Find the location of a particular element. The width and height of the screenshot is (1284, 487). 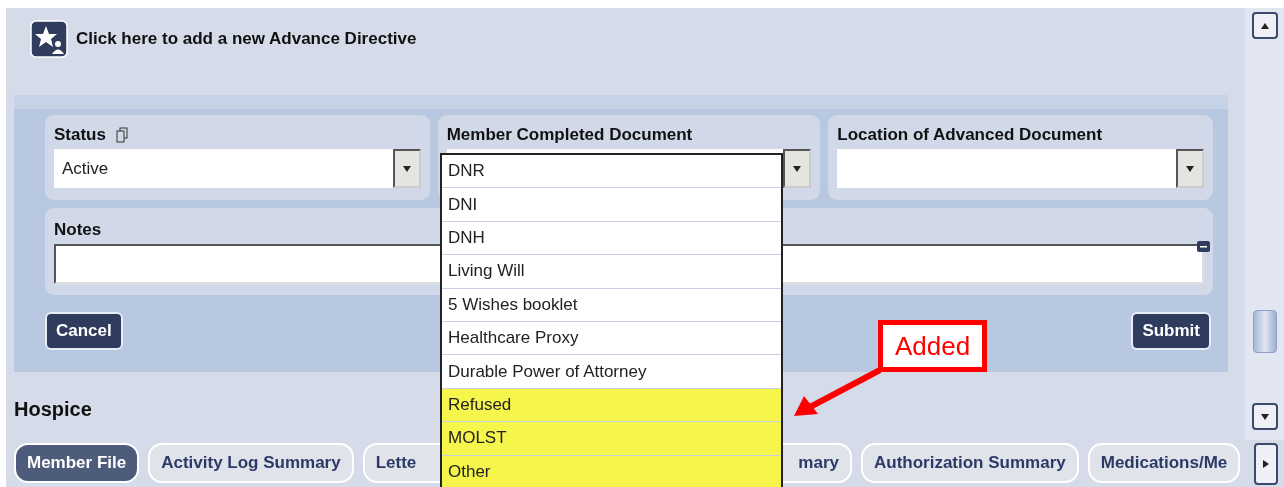

field-label: Notes is located at coordinates (78, 230).